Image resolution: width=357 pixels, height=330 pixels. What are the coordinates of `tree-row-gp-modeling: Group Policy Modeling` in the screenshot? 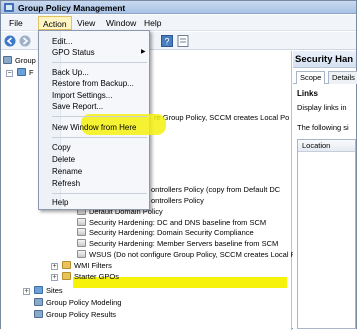 It's located at (77, 302).